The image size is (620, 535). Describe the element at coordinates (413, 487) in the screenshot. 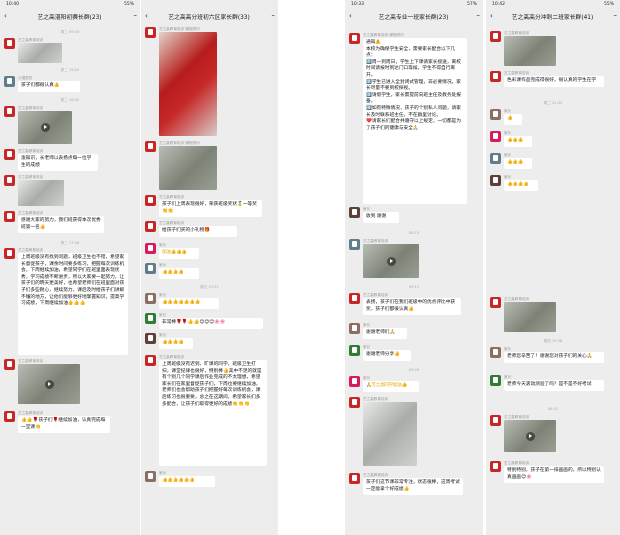

I see `message-bubble: 孩子们这节课非常专注，状态很棒，这周考试一定能拿个好成绩👍` at that location.